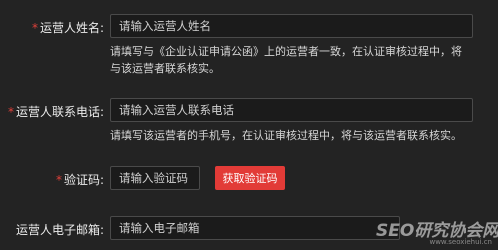 The height and width of the screenshot is (250, 498). I want to click on watermark-url: www.seoxiehui.cn, so click(460, 242).